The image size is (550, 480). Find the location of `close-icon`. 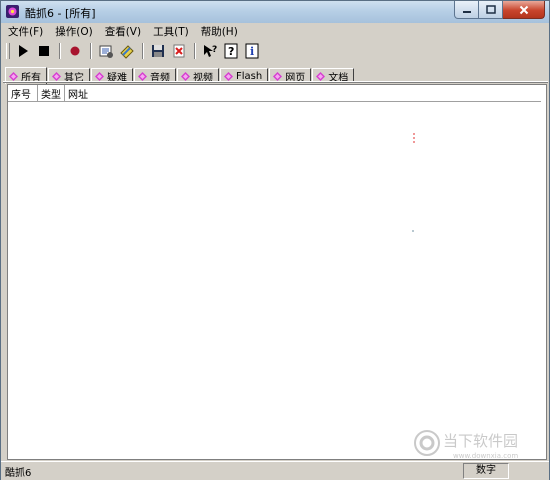

close-icon is located at coordinates (523, 9).